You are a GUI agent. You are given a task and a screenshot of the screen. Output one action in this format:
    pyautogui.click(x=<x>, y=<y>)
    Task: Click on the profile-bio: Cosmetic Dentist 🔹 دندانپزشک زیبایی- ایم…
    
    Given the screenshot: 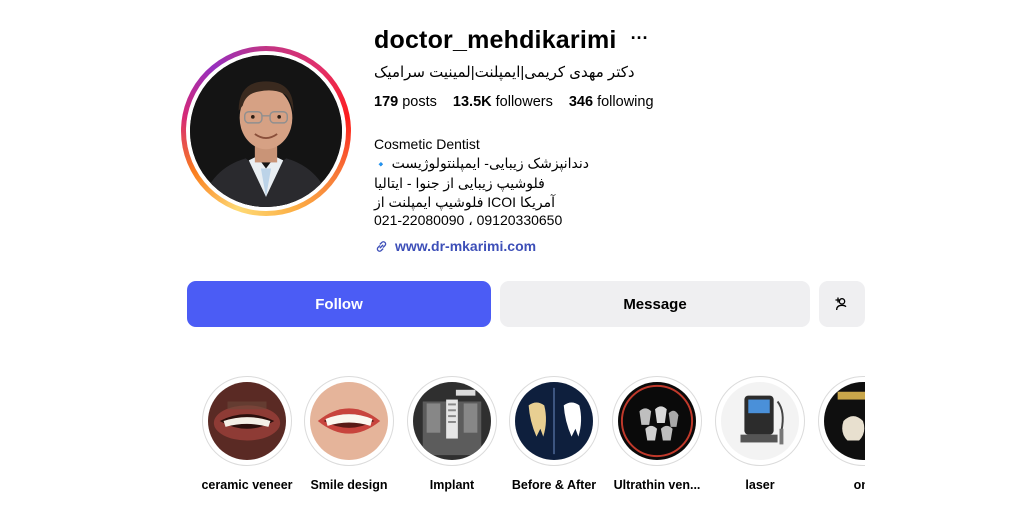 What is the action you would take?
    pyautogui.click(x=481, y=182)
    